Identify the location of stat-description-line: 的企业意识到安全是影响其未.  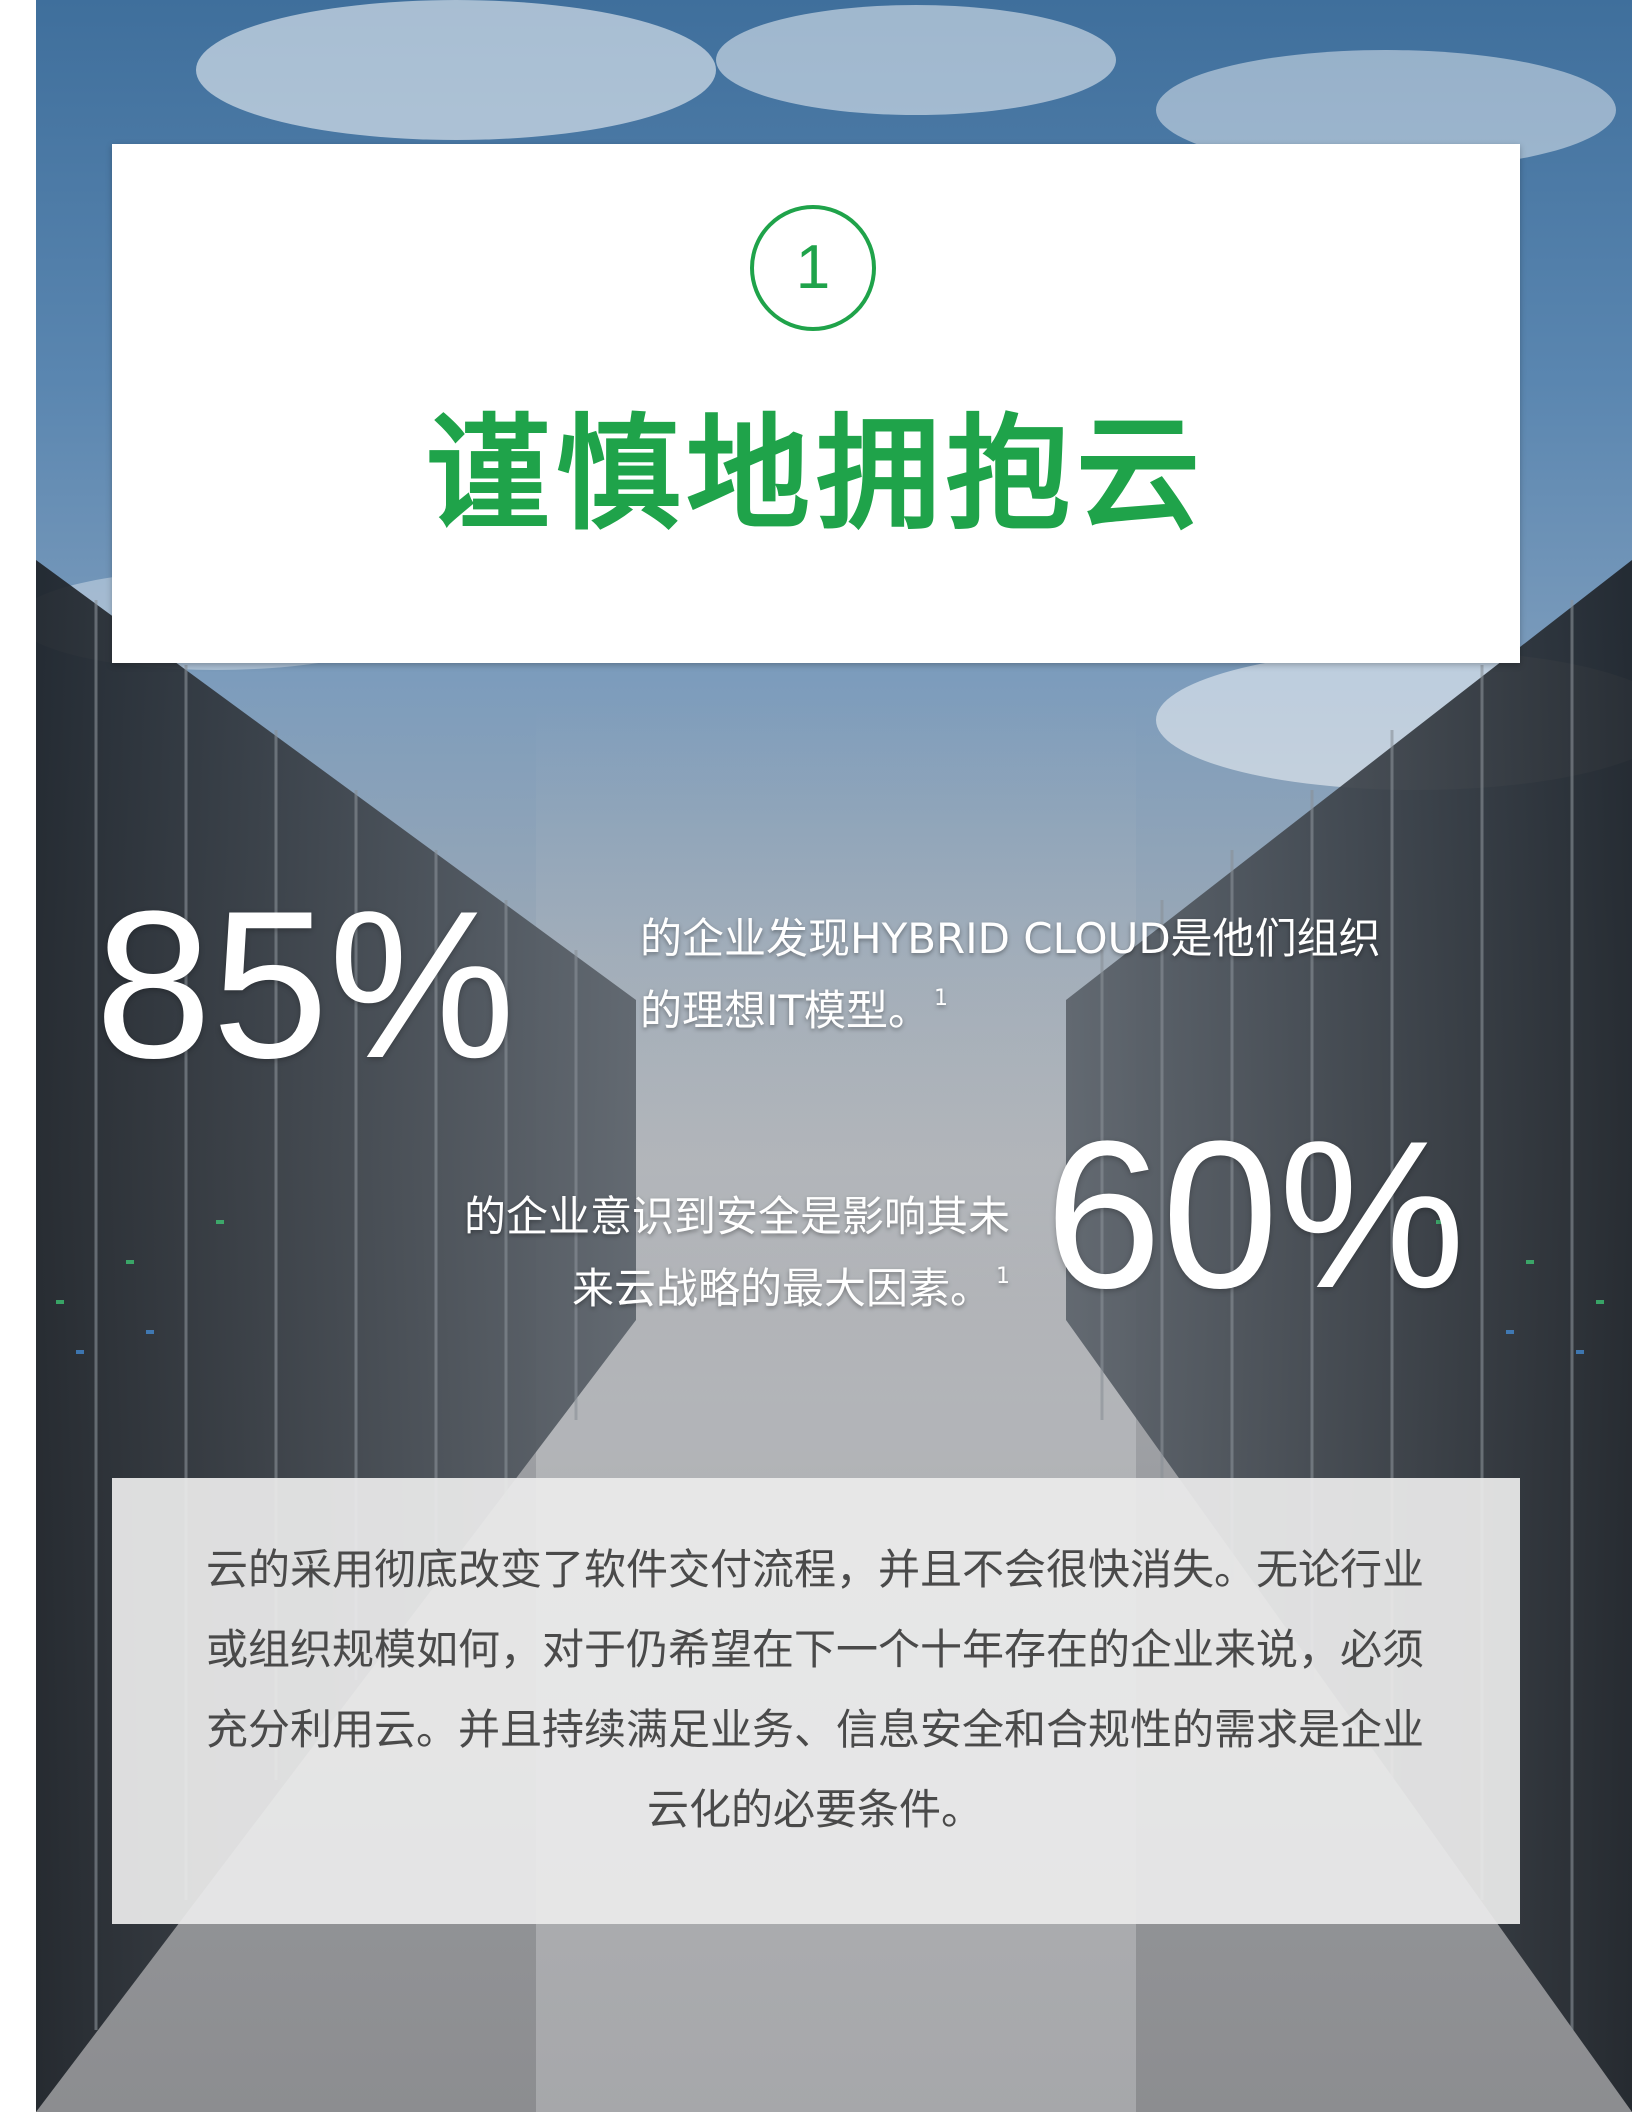
(736, 1216).